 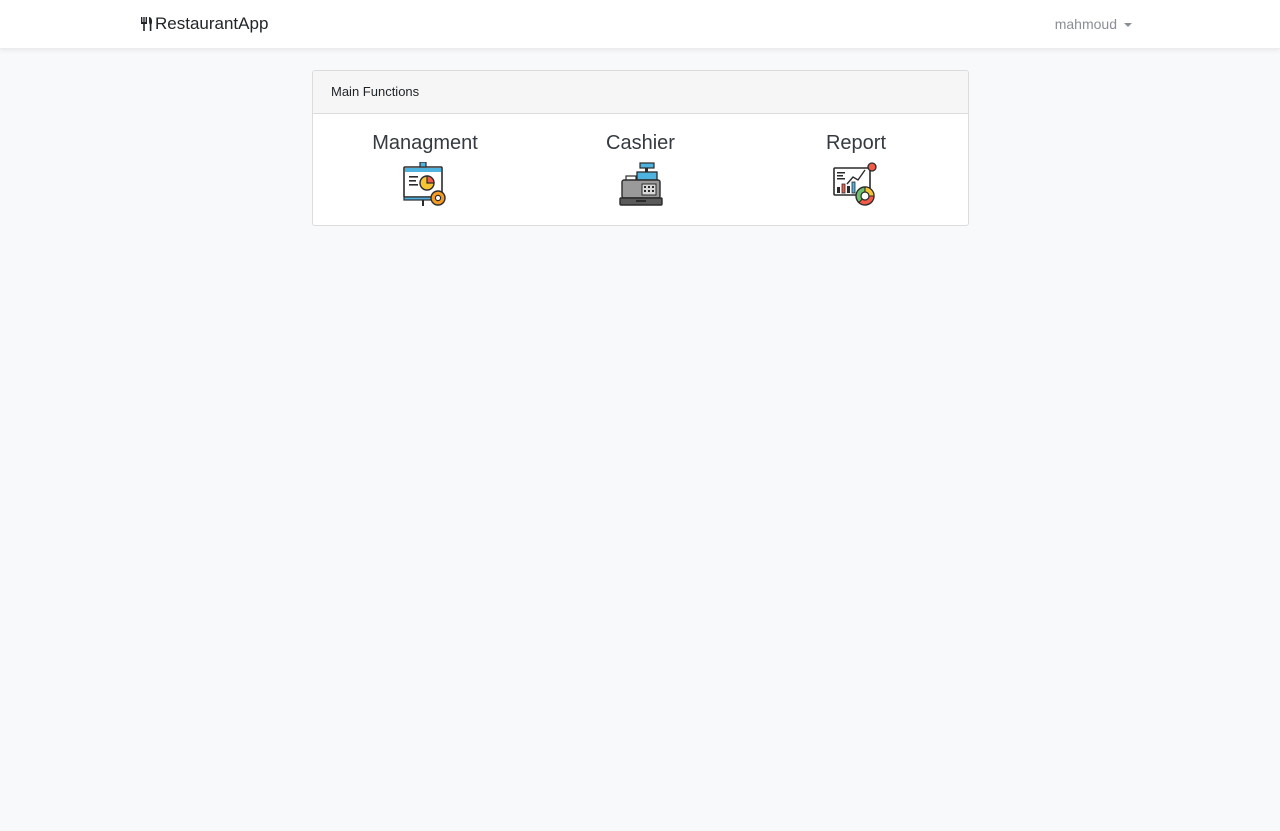 What do you see at coordinates (425, 143) in the screenshot?
I see `management-label: Managment` at bounding box center [425, 143].